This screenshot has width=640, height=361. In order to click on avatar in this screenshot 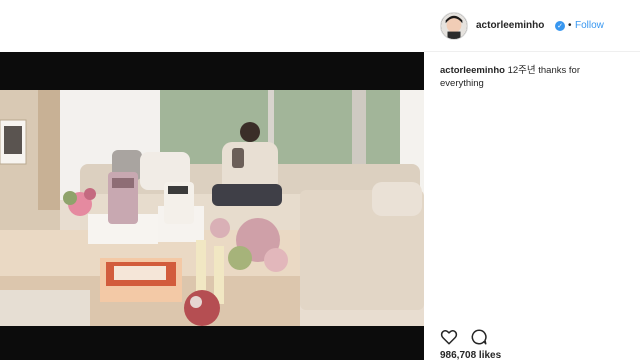, I will do `click(454, 26)`.